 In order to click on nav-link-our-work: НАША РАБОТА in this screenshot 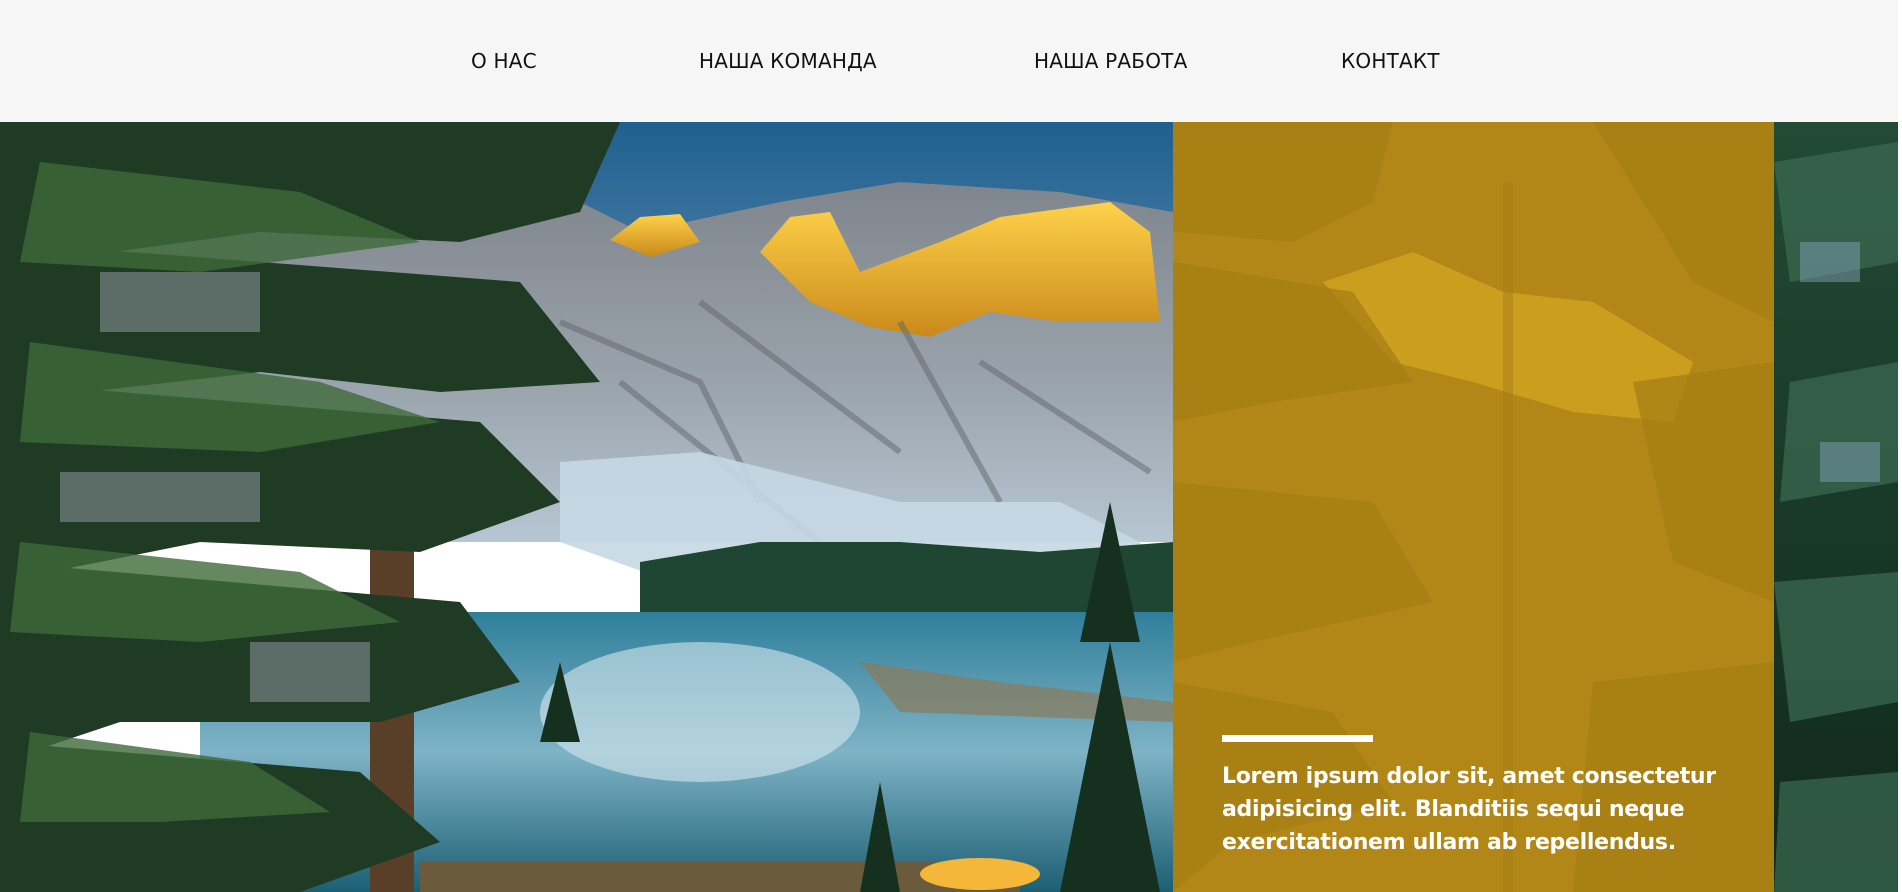, I will do `click(1110, 61)`.